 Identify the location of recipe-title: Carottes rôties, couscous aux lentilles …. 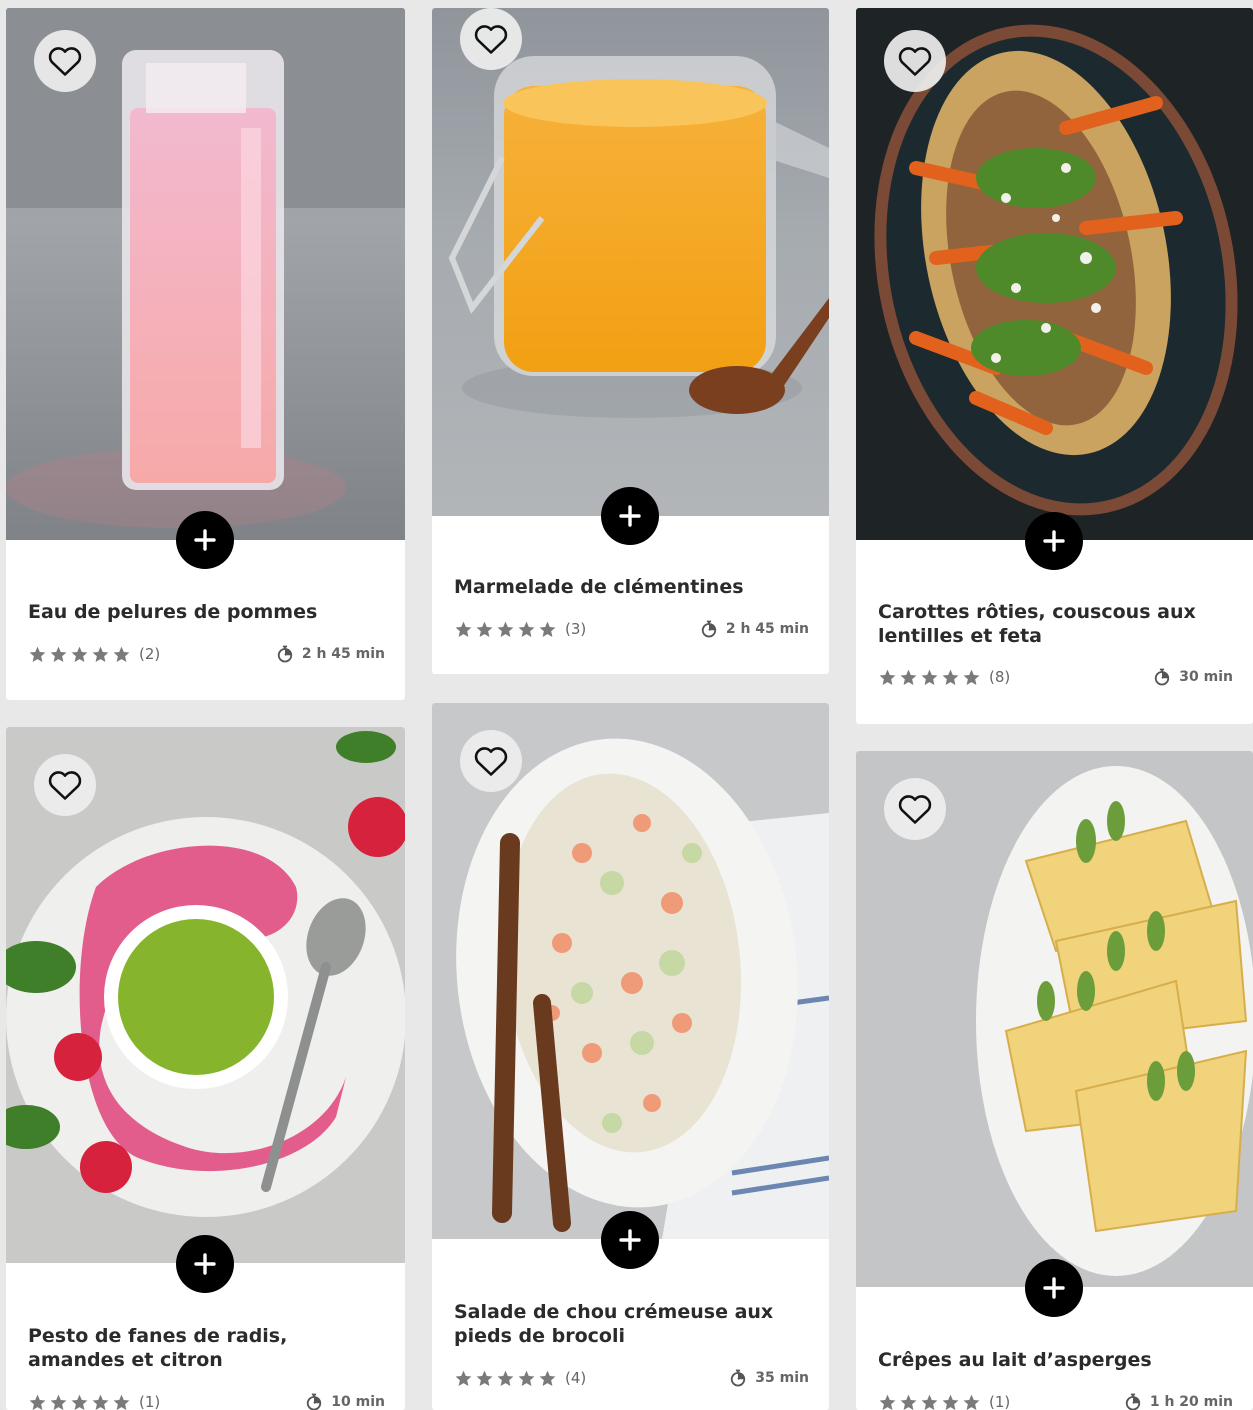
(1055, 624).